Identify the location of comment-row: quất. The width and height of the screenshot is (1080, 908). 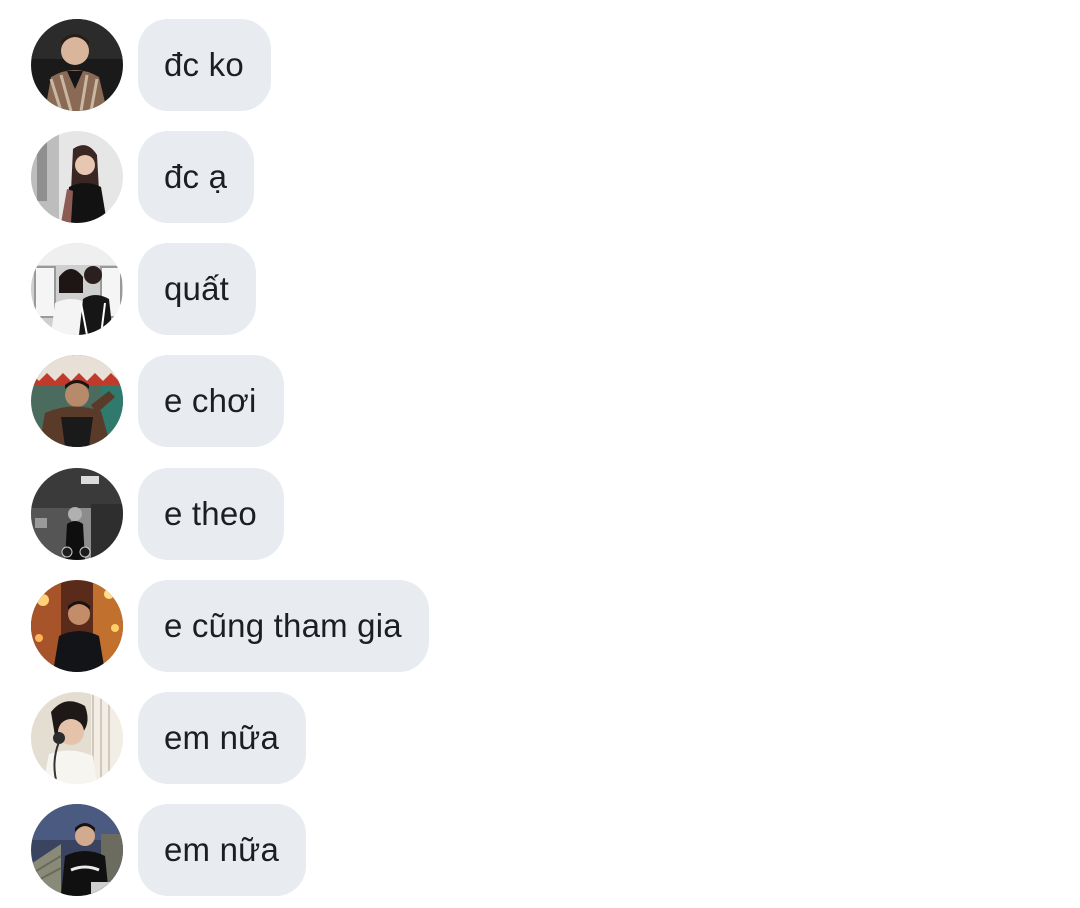
(144, 289).